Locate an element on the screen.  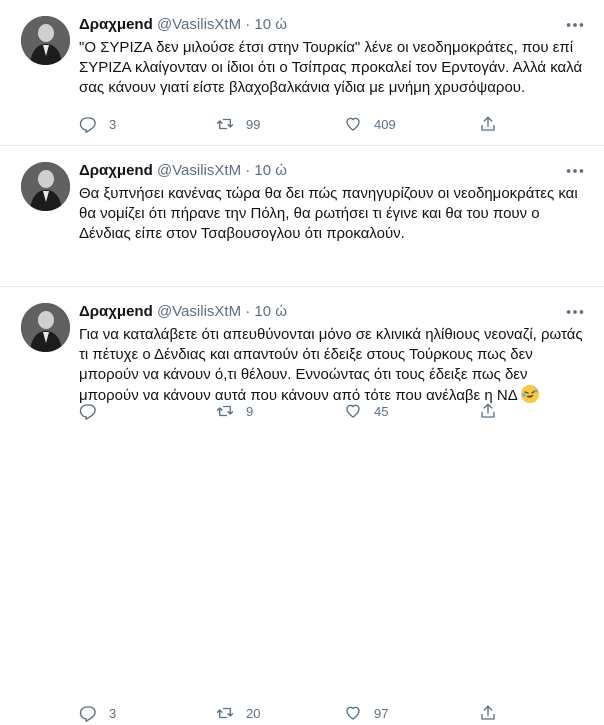
like-count: 409 is located at coordinates (385, 124).